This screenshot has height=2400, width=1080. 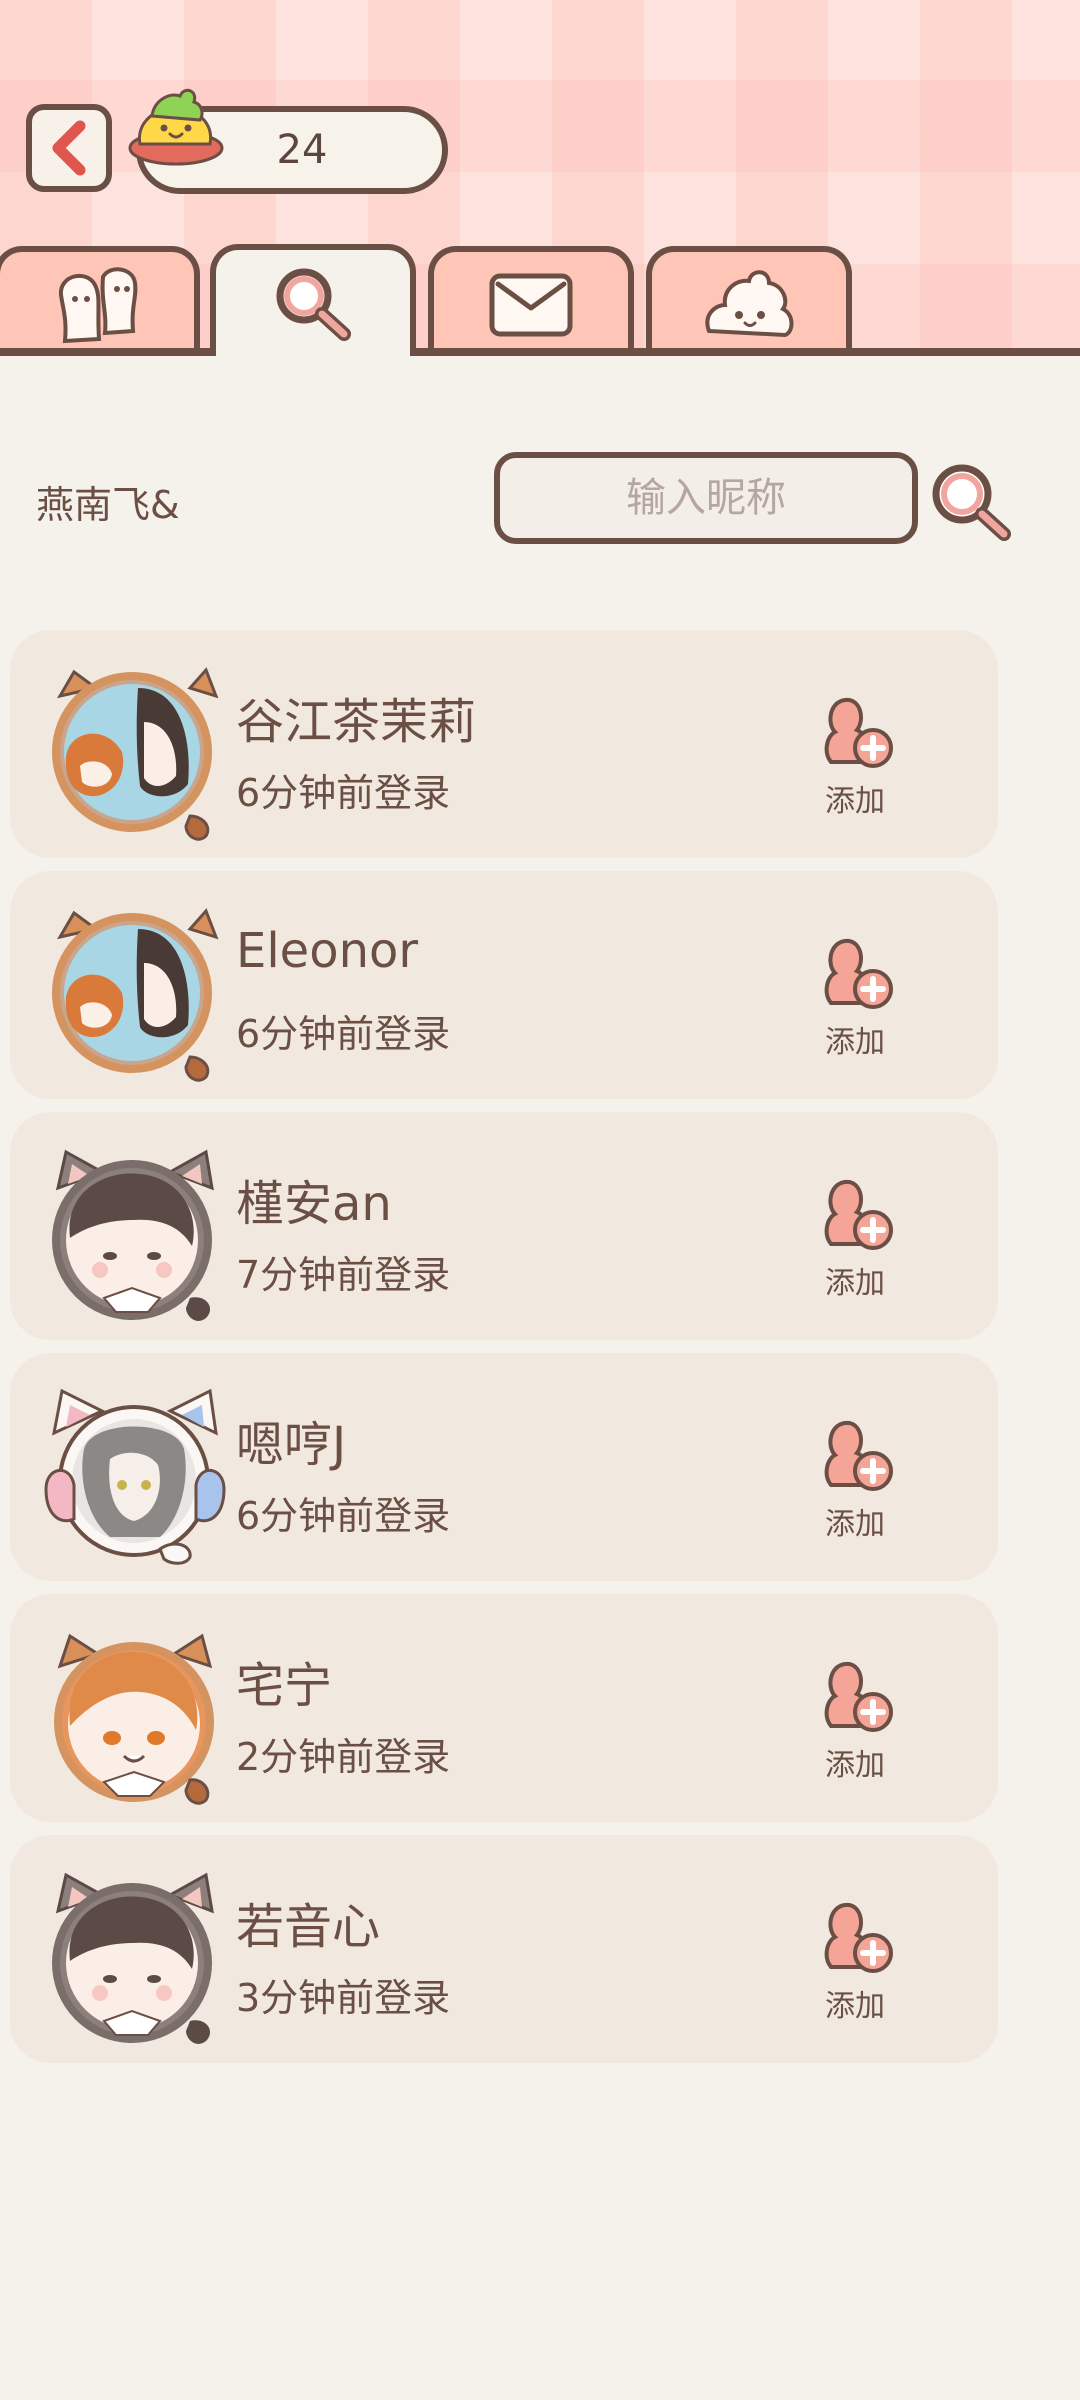 I want to click on chevron-left-icon, so click(x=69, y=148).